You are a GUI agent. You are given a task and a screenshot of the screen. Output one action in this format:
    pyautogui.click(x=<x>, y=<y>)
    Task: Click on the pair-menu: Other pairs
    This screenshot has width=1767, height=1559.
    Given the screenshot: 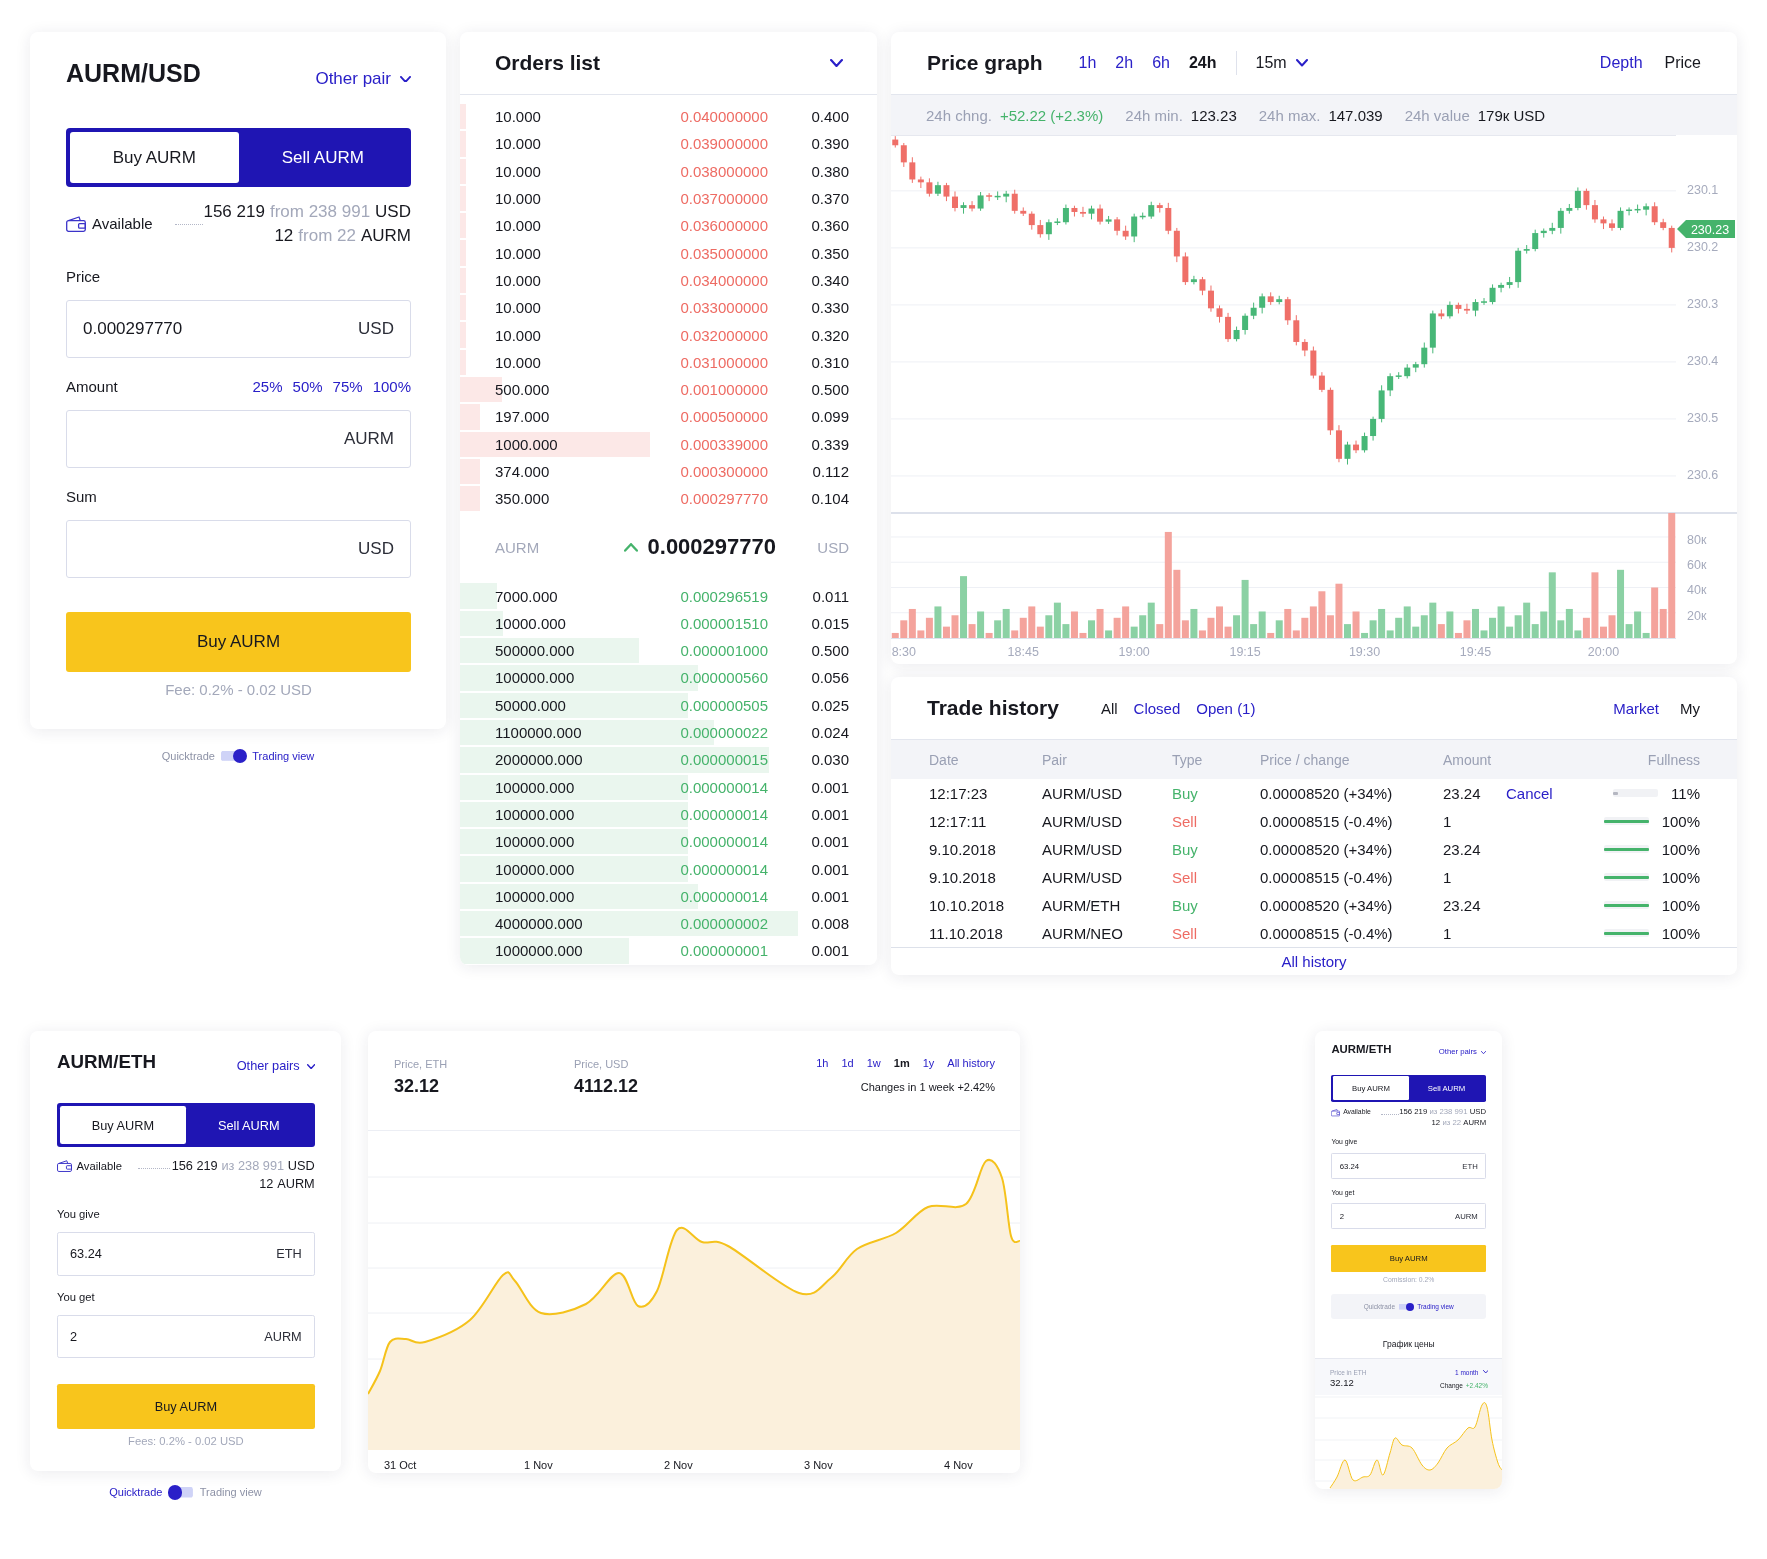 What is the action you would take?
    pyautogui.click(x=275, y=1066)
    